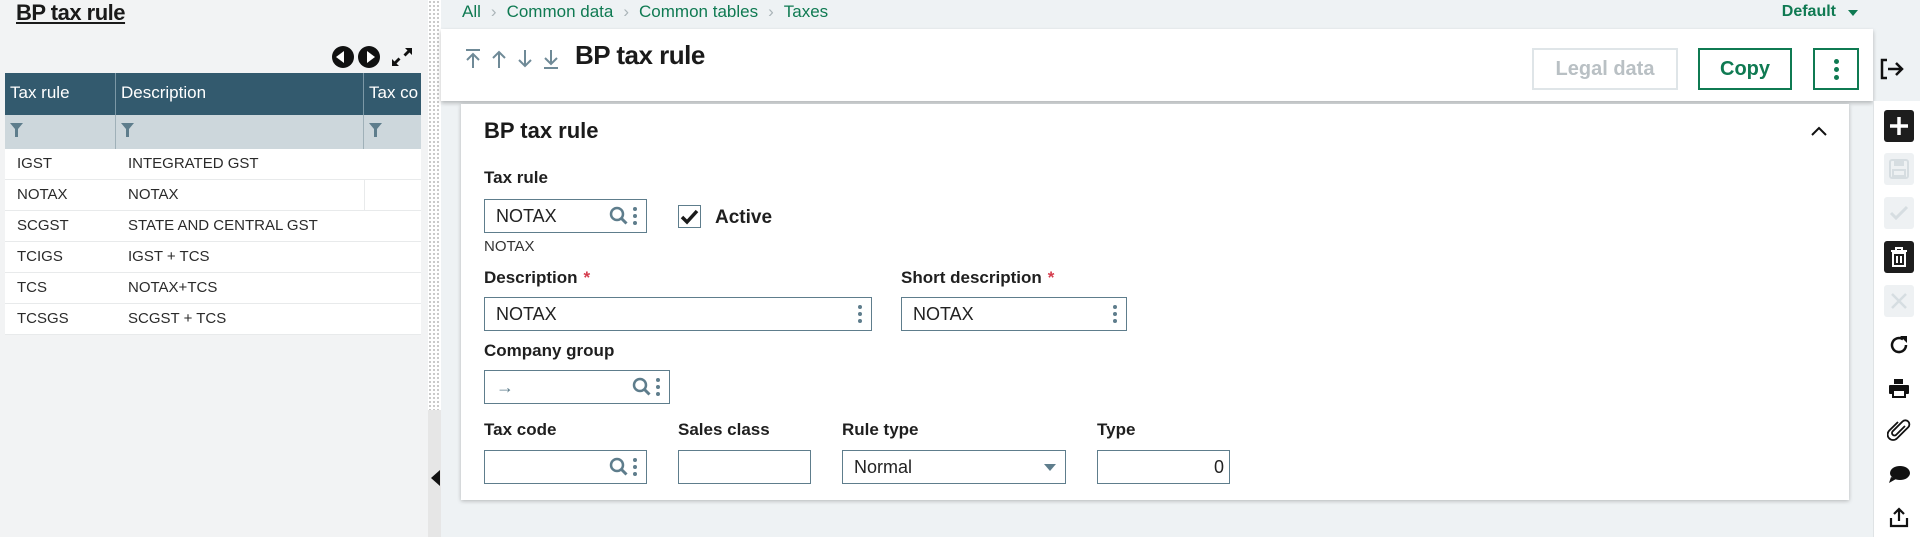 This screenshot has width=1920, height=537. What do you see at coordinates (471, 12) in the screenshot?
I see `breadcrumb-all: All` at bounding box center [471, 12].